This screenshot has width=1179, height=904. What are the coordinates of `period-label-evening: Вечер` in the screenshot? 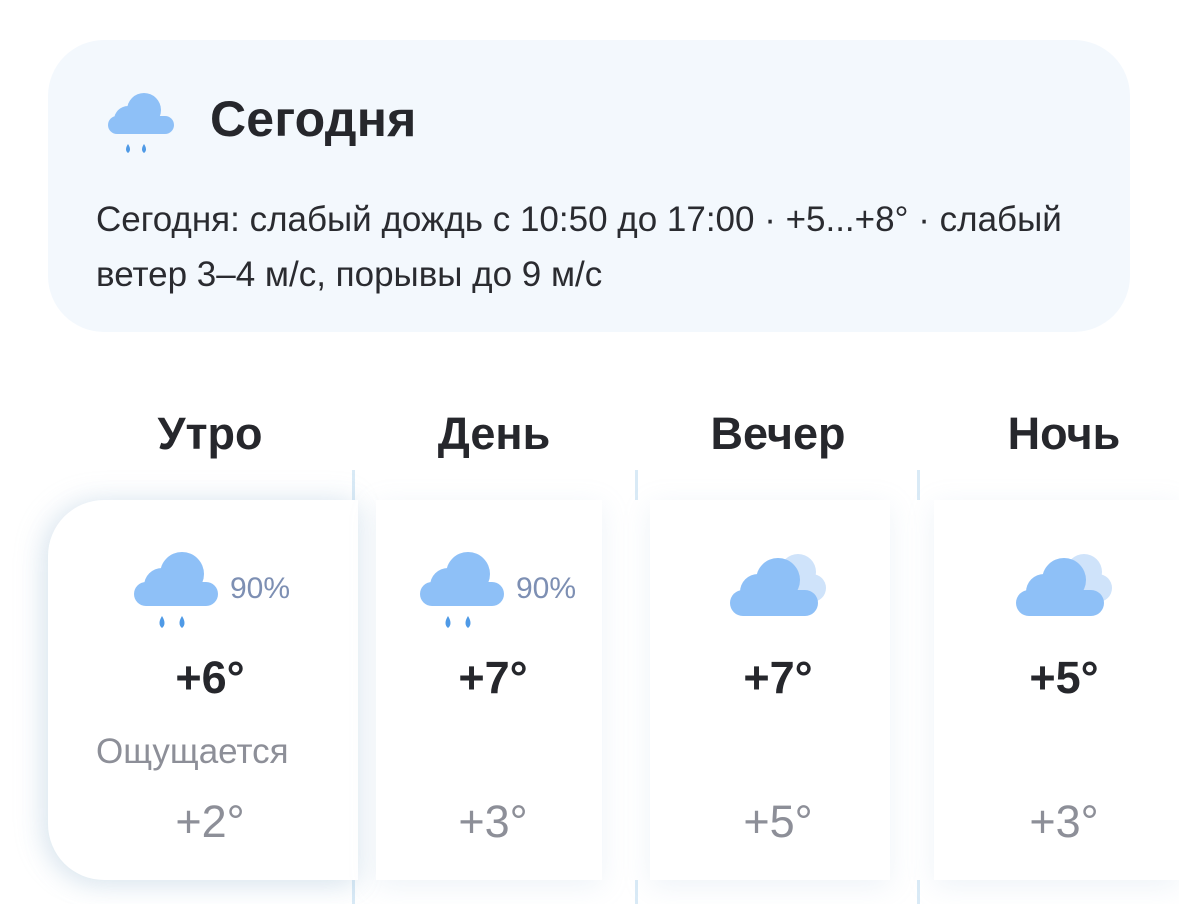 It's located at (778, 433).